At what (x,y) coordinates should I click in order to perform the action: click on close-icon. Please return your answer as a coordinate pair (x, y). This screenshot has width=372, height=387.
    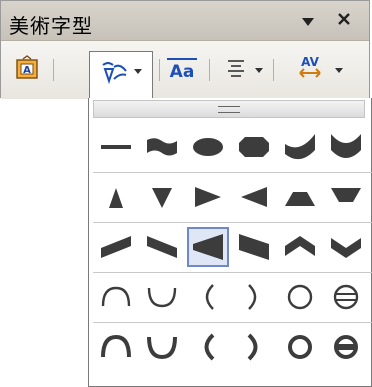
    Looking at the image, I should click on (344, 20).